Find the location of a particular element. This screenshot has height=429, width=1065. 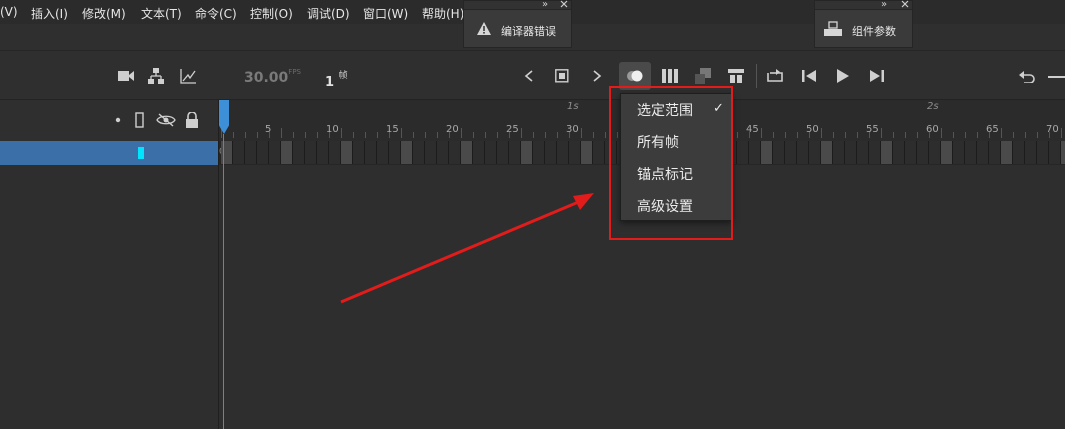

visibility-hidden-icon is located at coordinates (166, 120).